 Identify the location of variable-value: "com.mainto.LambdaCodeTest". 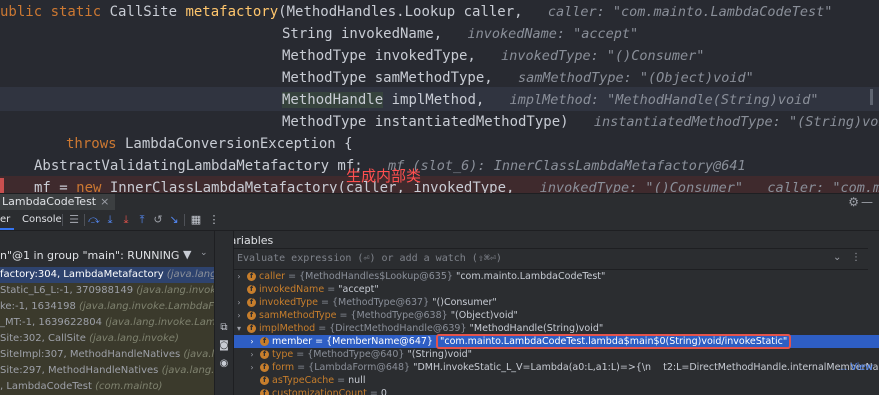
(530, 276).